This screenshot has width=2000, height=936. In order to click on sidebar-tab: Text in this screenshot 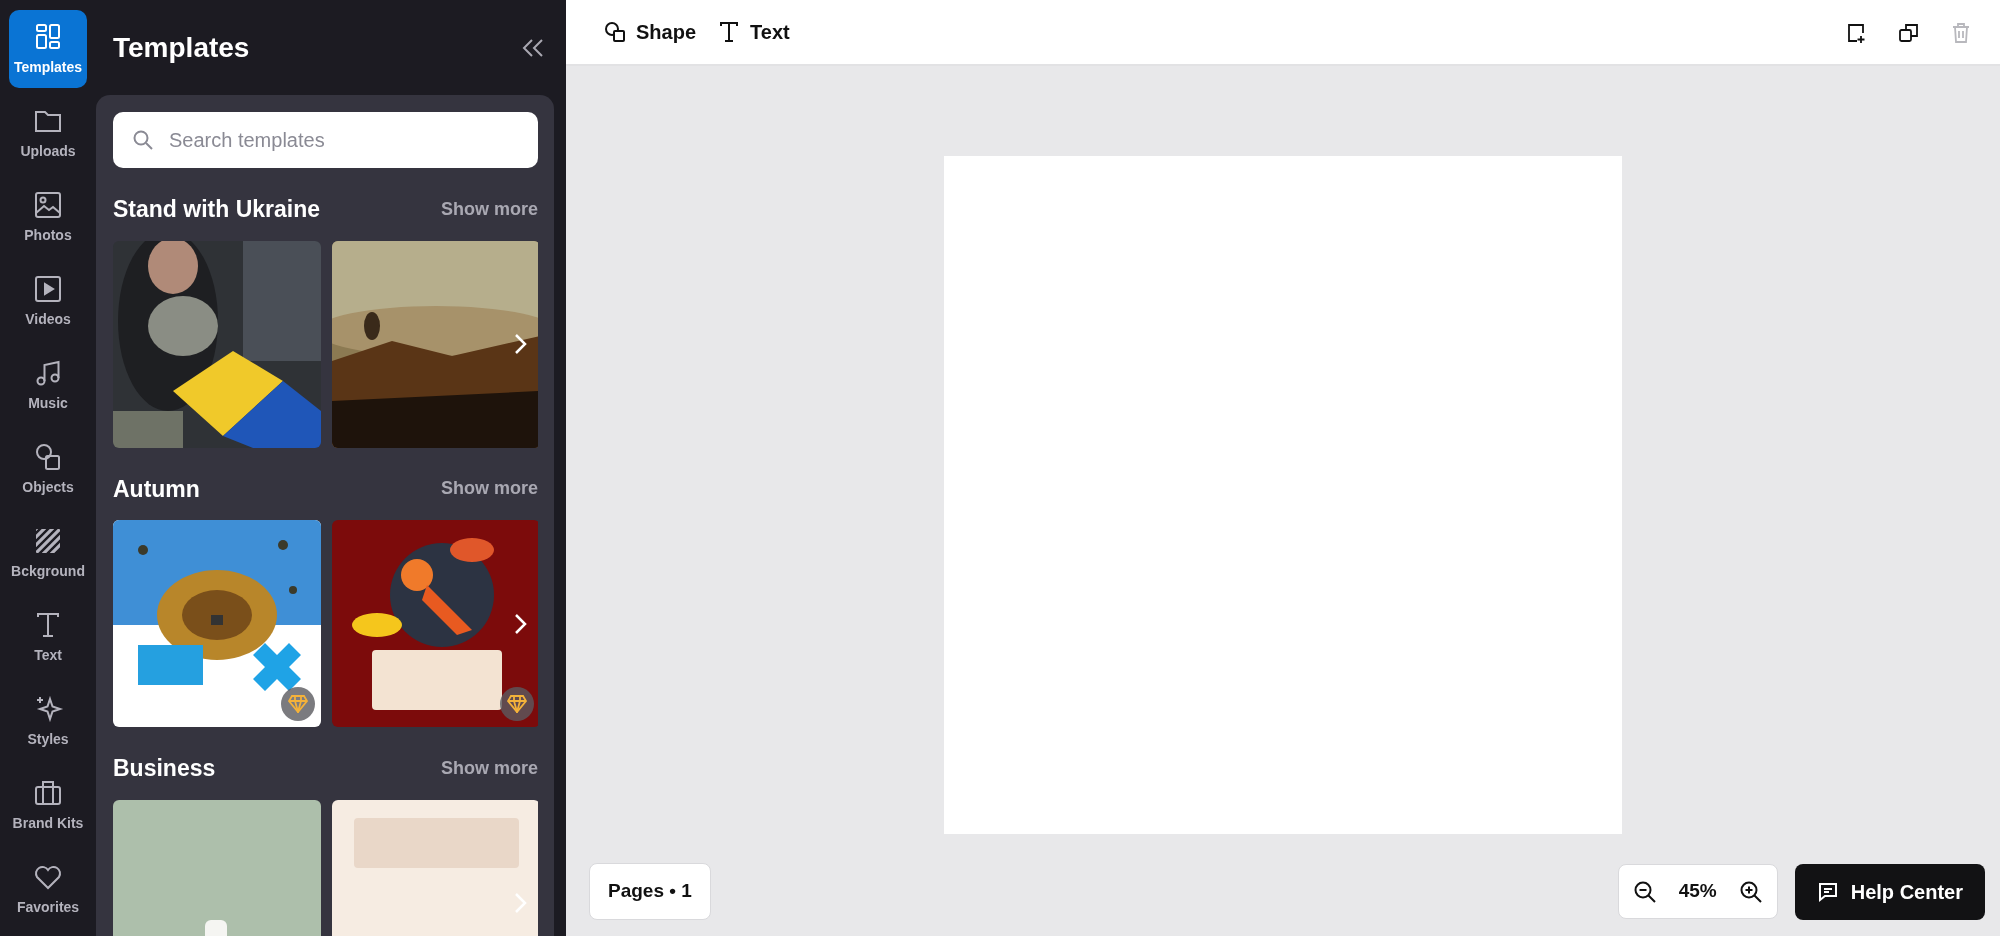, I will do `click(48, 637)`.